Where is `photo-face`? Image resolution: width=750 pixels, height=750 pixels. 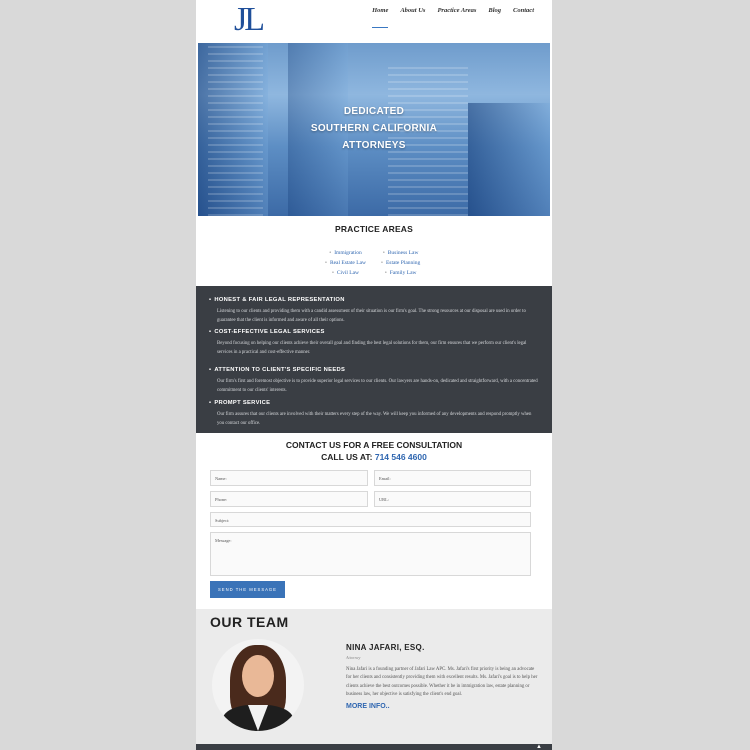 photo-face is located at coordinates (258, 676).